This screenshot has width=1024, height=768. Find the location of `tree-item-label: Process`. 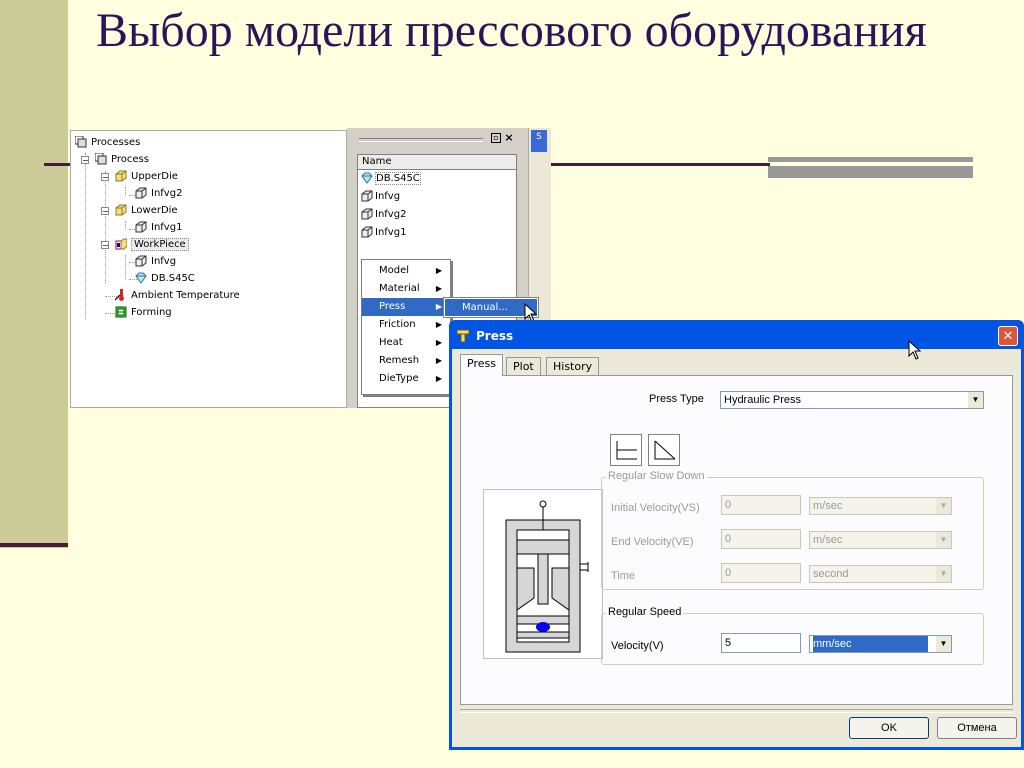

tree-item-label: Process is located at coordinates (130, 159).